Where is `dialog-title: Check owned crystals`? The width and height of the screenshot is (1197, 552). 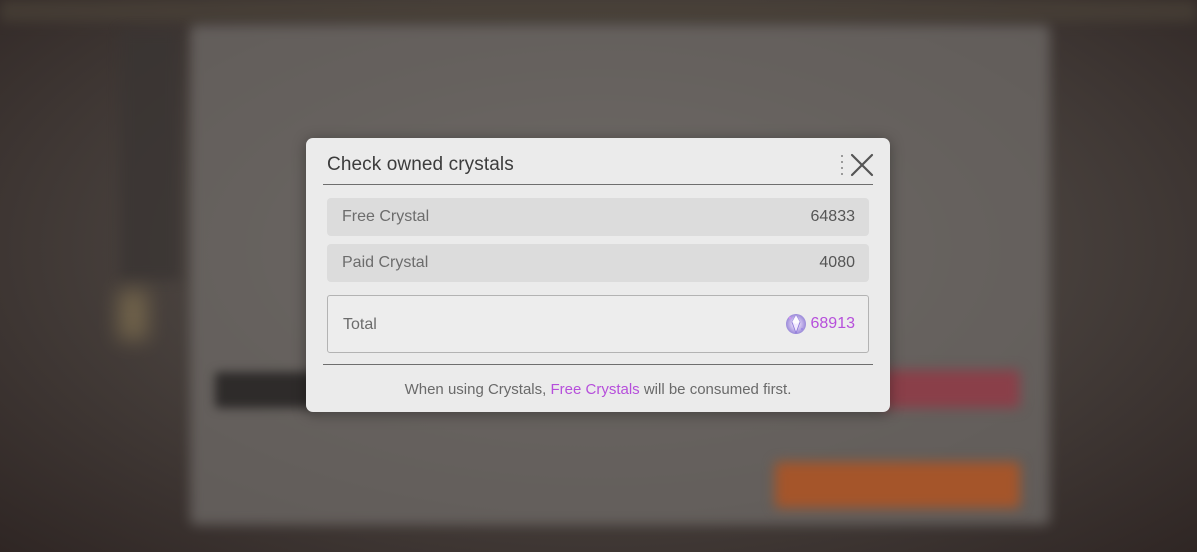 dialog-title: Check owned crystals is located at coordinates (420, 164).